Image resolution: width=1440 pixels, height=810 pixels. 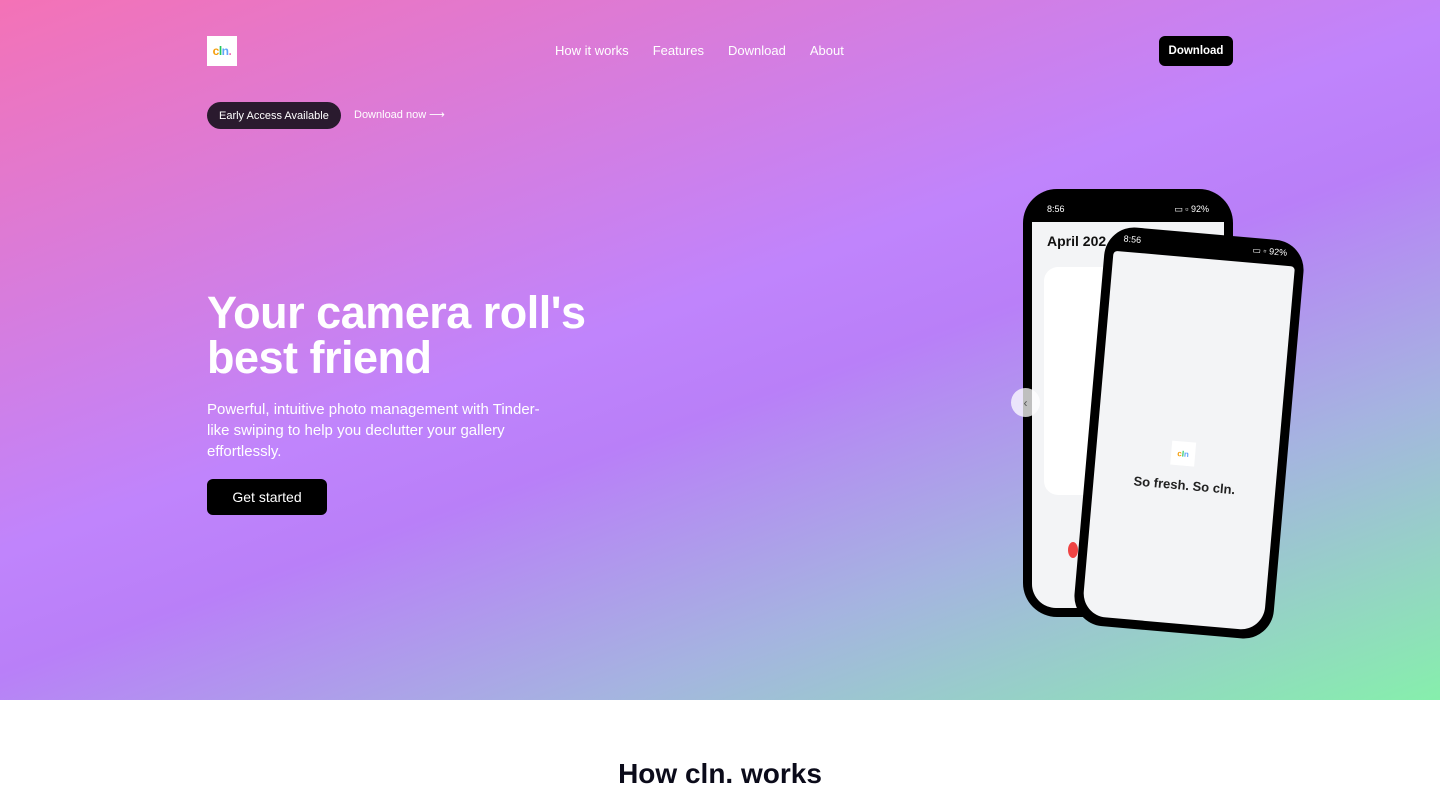 What do you see at coordinates (390, 114) in the screenshot?
I see `download-now-label: Download now` at bounding box center [390, 114].